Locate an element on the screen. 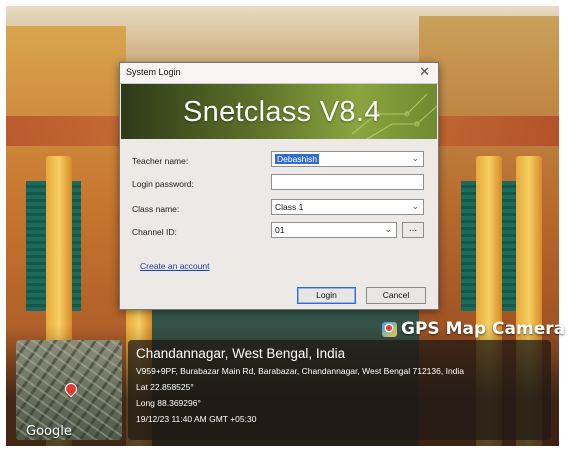 The height and width of the screenshot is (452, 568). class-name-value: Class 1 is located at coordinates (289, 207).